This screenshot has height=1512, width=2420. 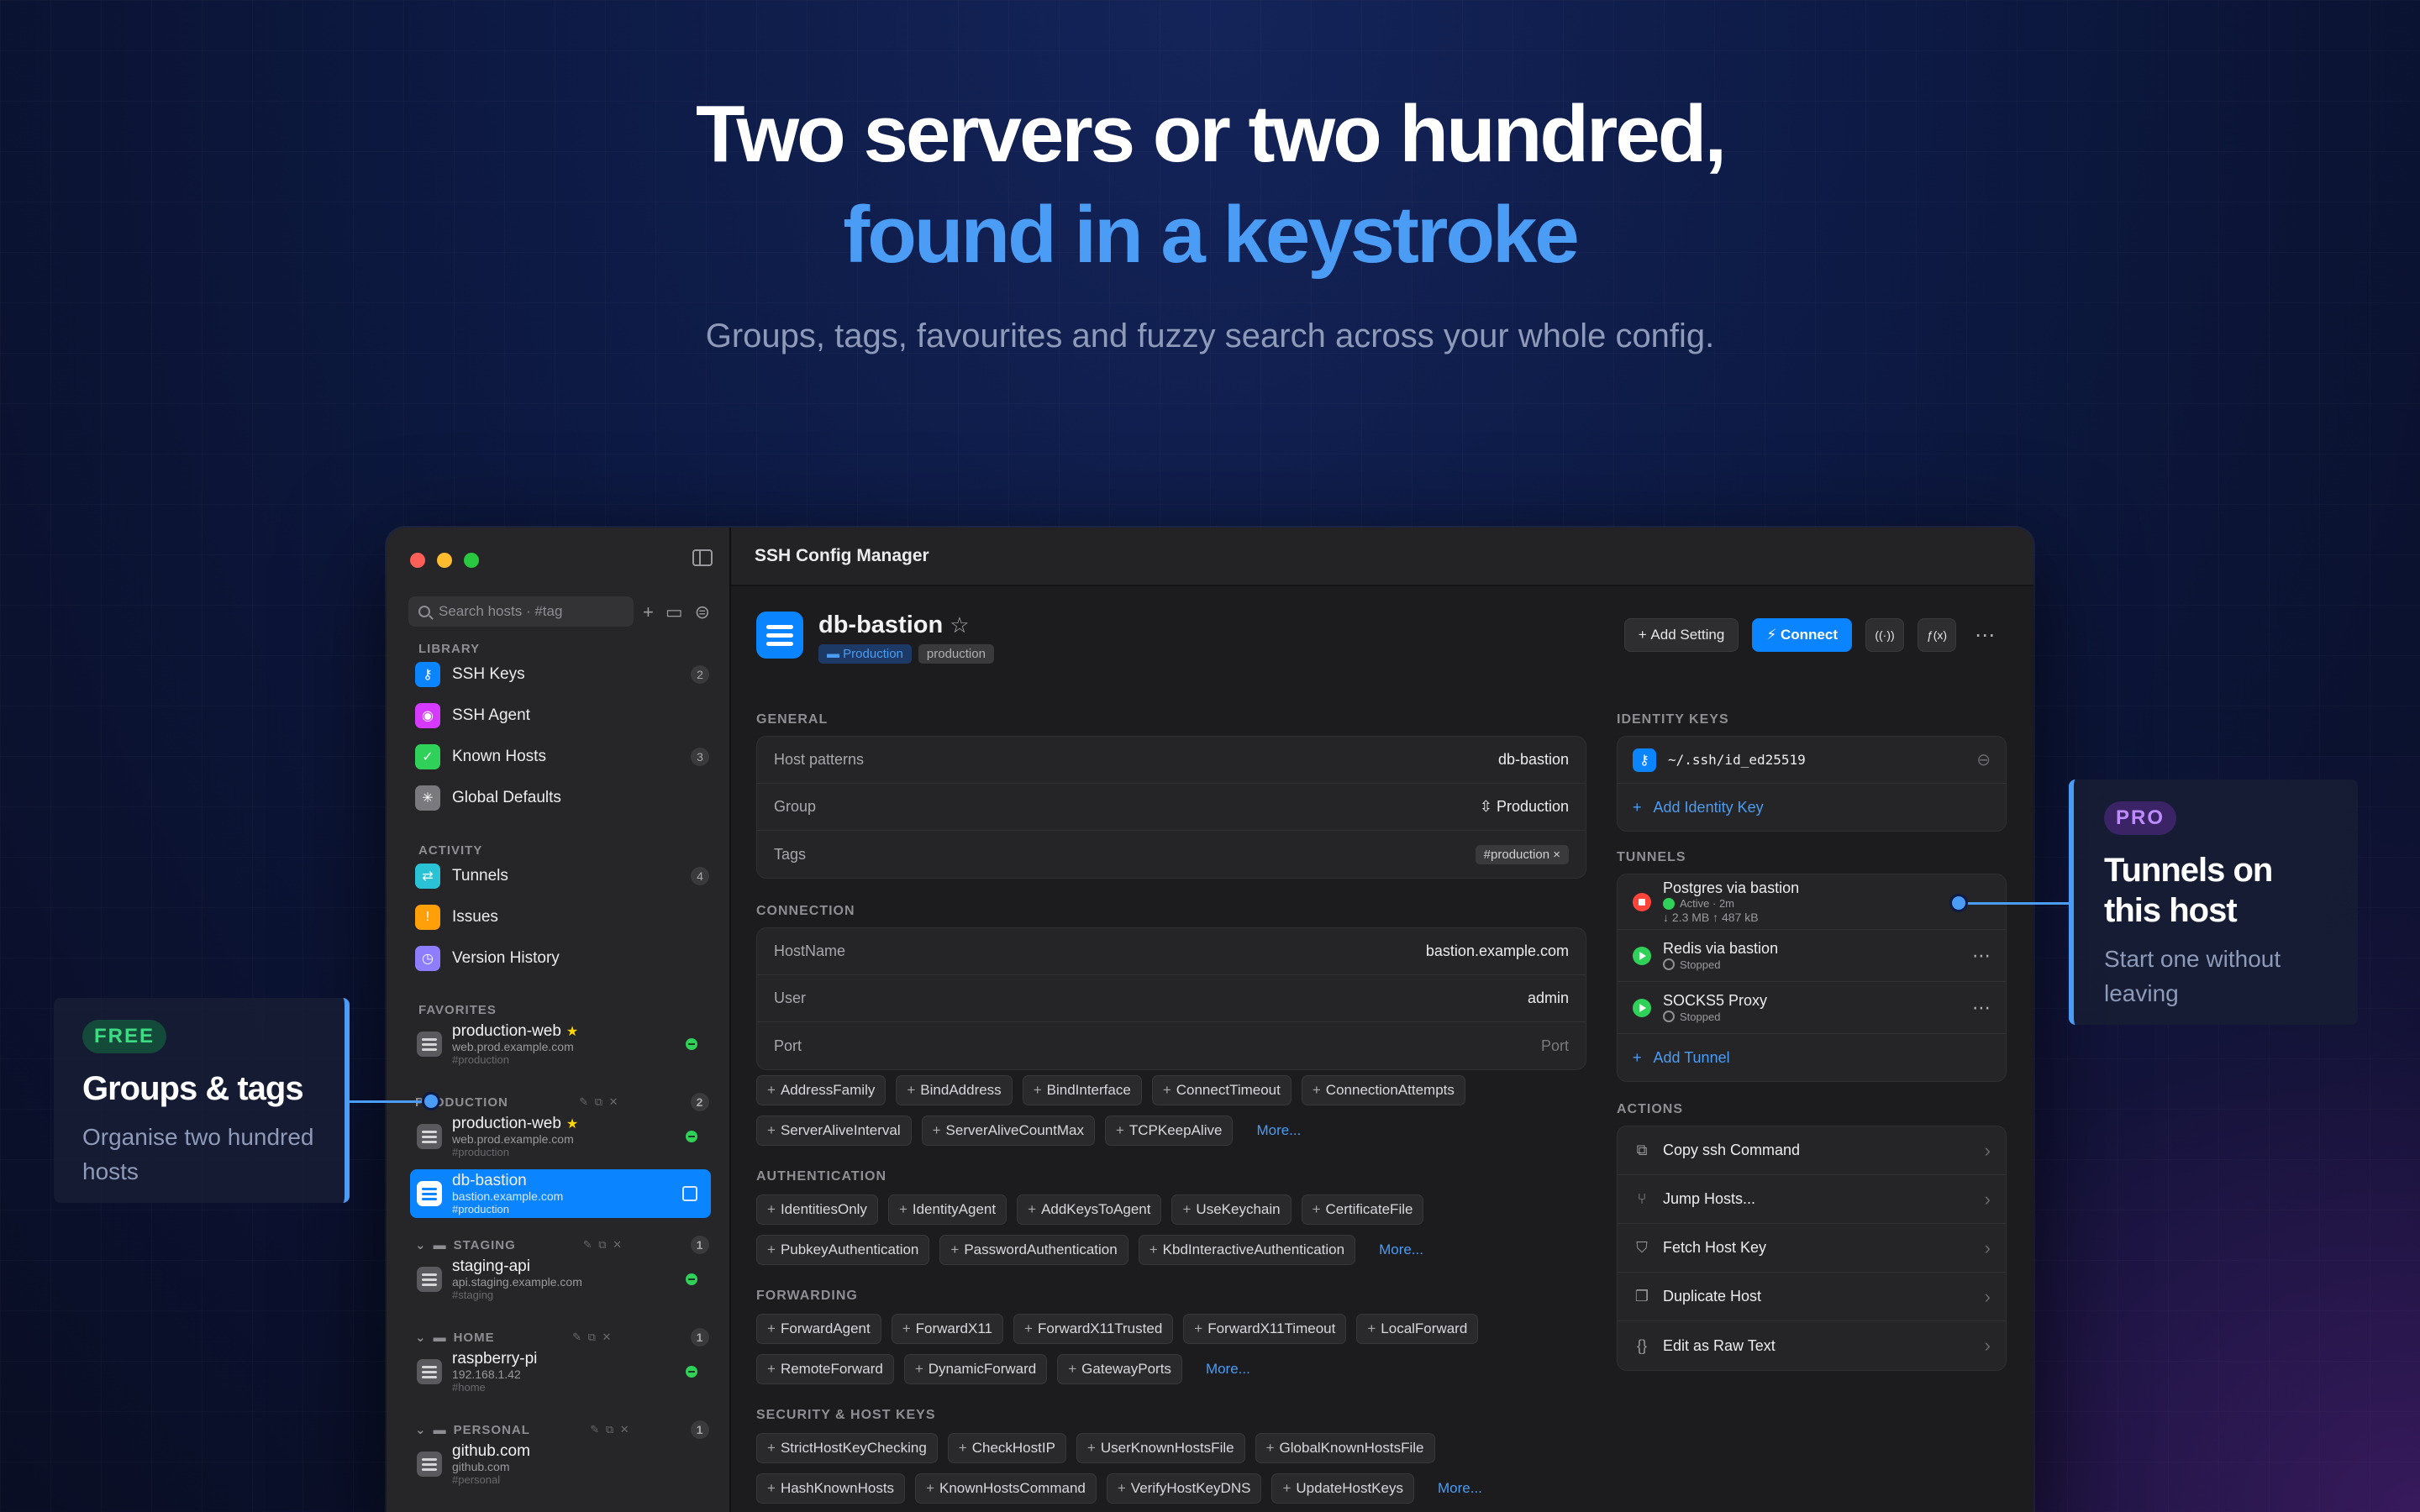 I want to click on option-pill: + UseKeychain, so click(x=1231, y=1209).